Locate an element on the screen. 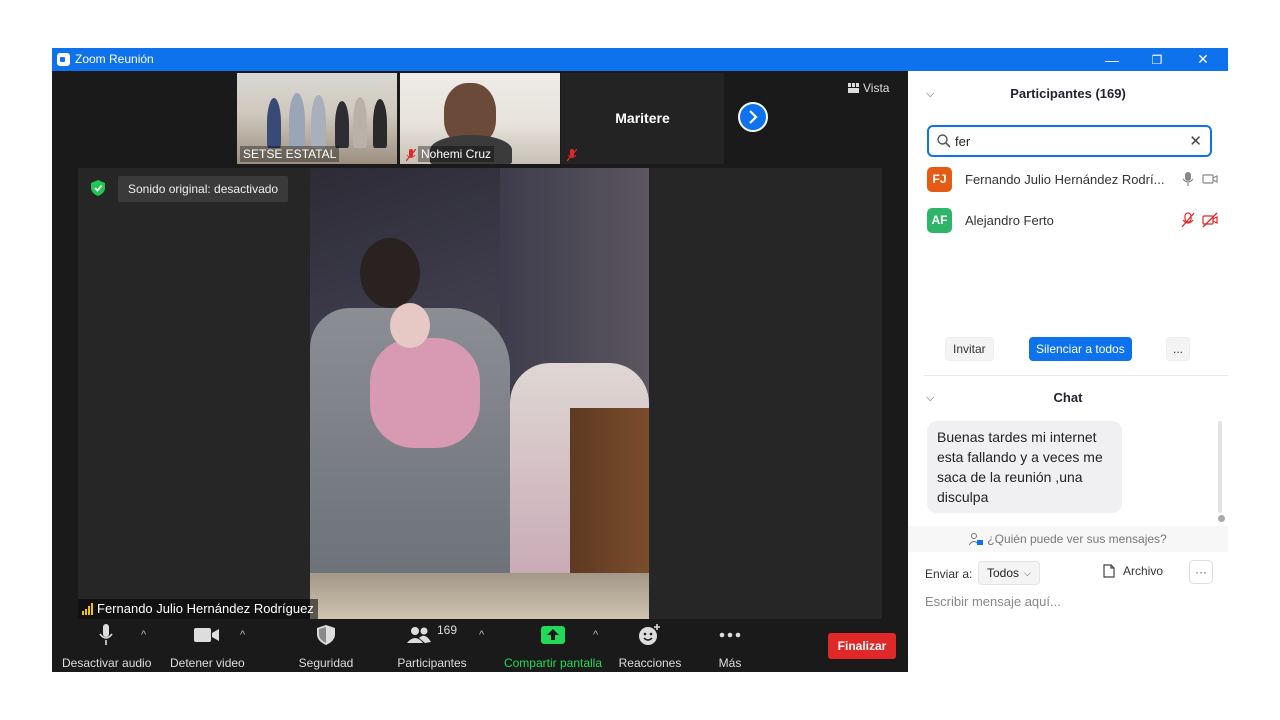  participants-options-caret: ^ is located at coordinates (481, 635).